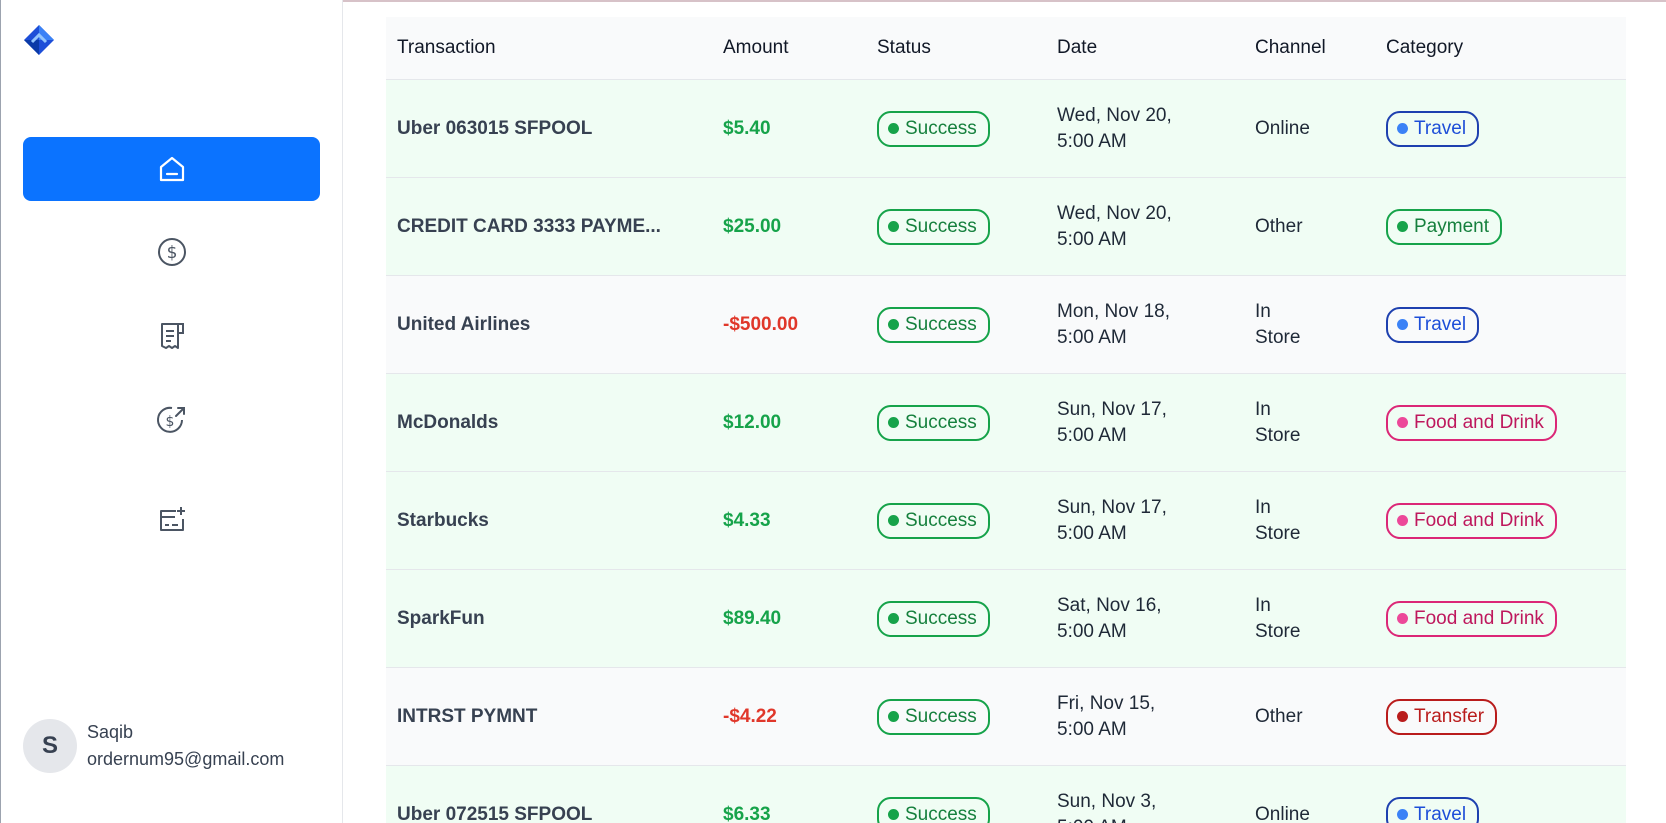 The width and height of the screenshot is (1666, 823). I want to click on transaction-name: Uber 072515 SFPOOL, so click(495, 813).